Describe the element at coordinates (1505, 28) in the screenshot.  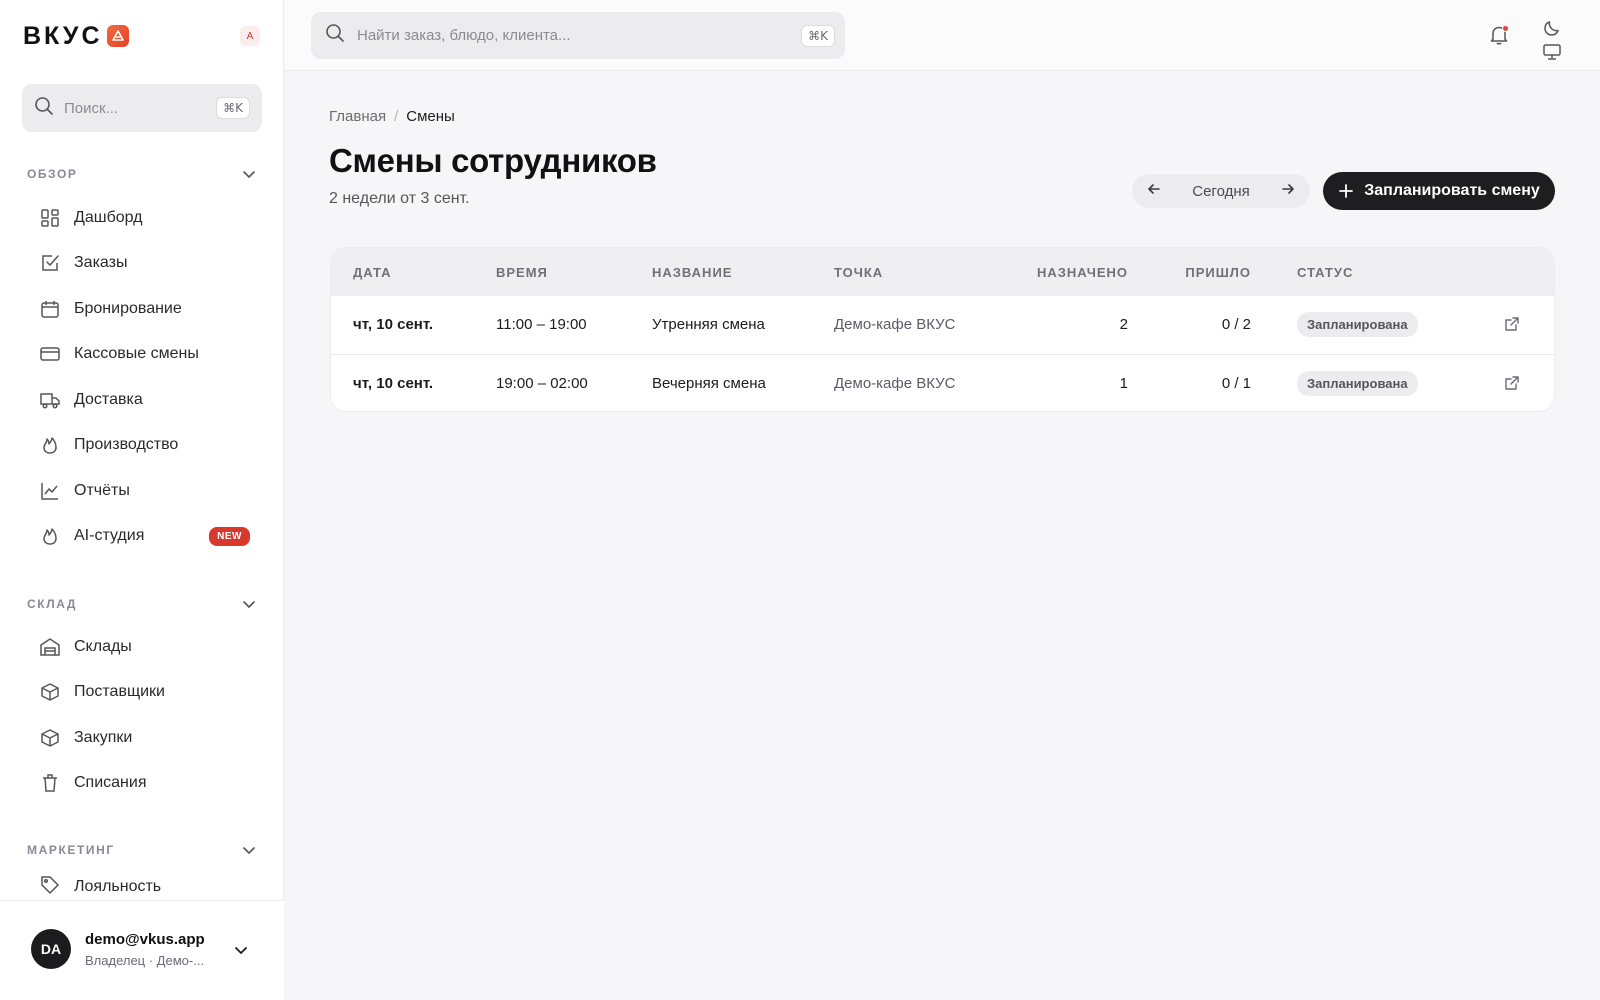
I see `notification-dot` at that location.